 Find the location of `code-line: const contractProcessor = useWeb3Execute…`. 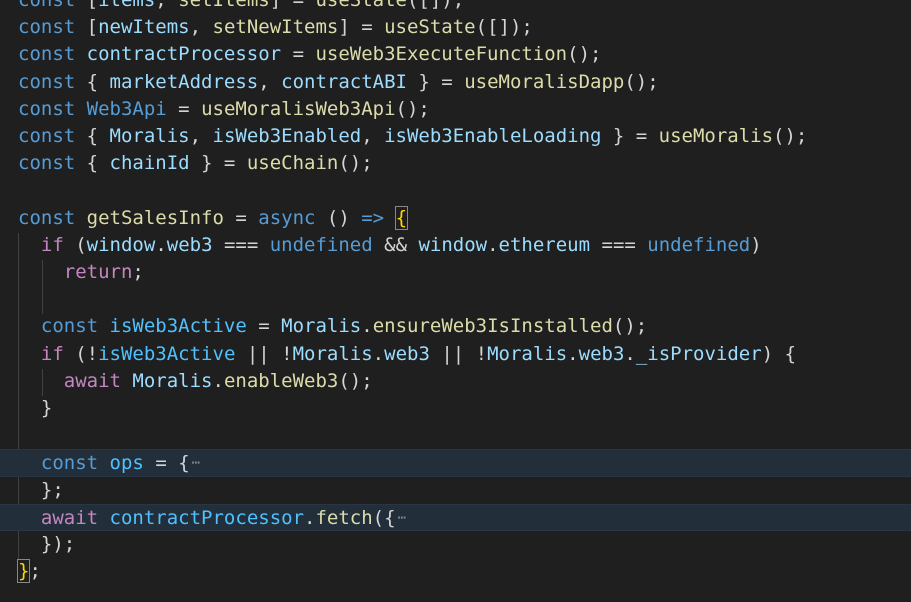

code-line: const contractProcessor = useWeb3Execute… is located at coordinates (455, 54).